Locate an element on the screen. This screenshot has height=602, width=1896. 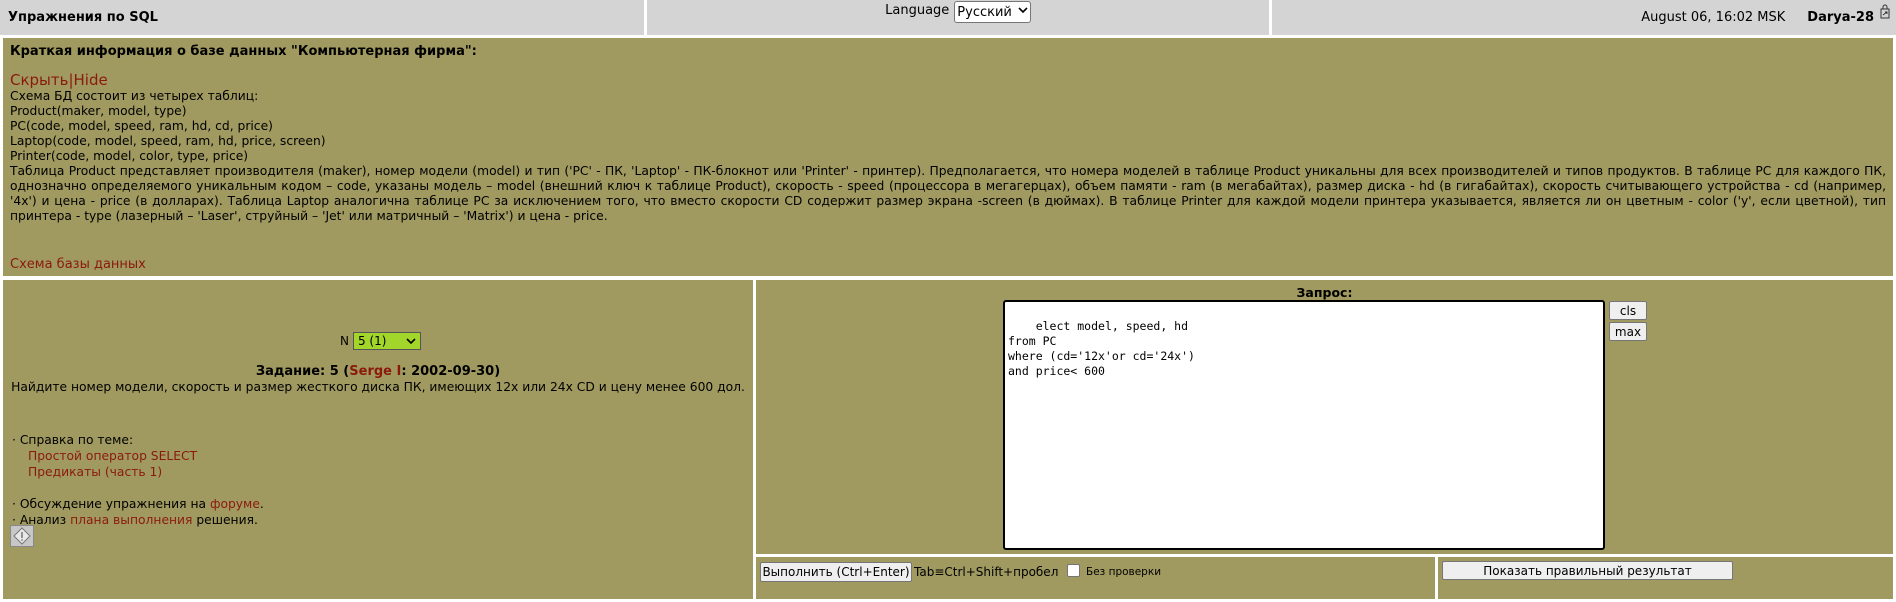
forum-link: форуме is located at coordinates (235, 504).